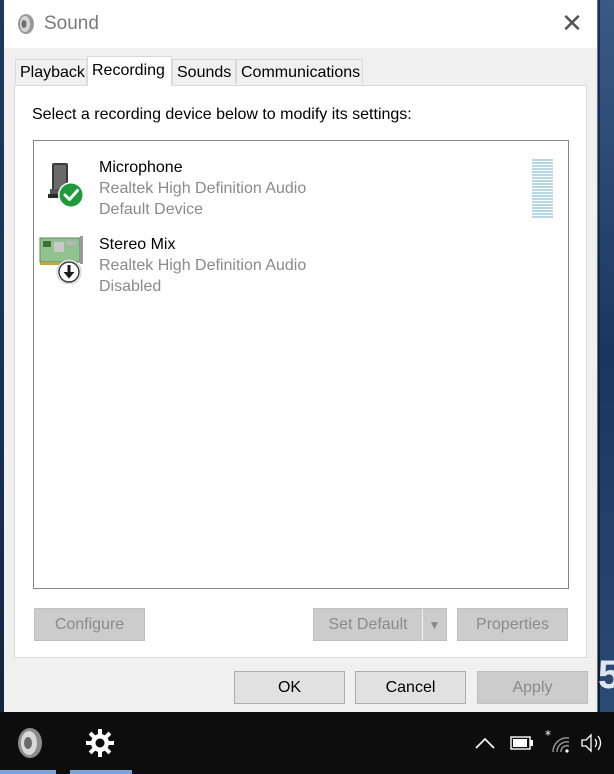 Image resolution: width=614 pixels, height=774 pixels. I want to click on device-name: Microphone, so click(141, 167).